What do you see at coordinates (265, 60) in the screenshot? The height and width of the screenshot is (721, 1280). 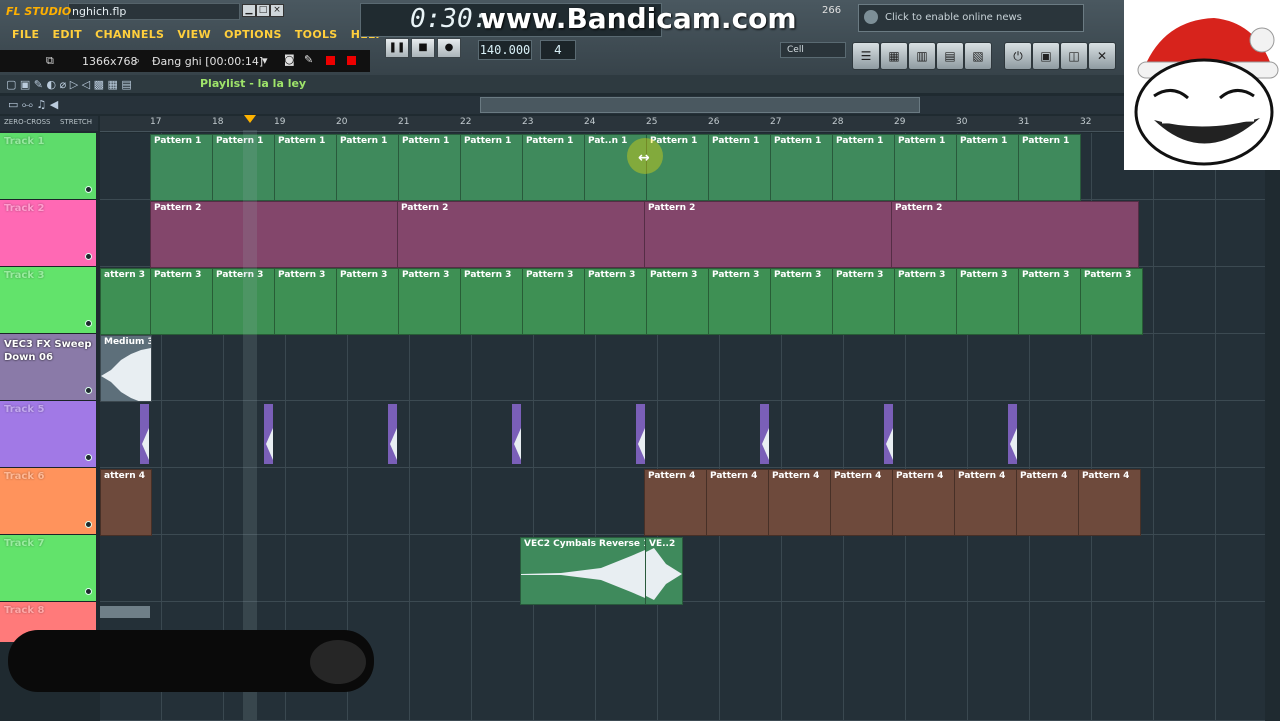 I see `dropdown-icon: ▾` at bounding box center [265, 60].